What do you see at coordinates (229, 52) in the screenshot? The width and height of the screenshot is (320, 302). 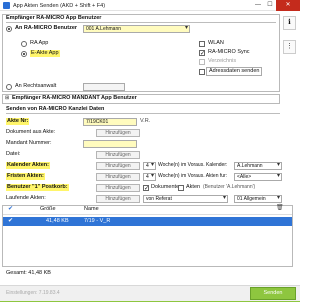 I see `sync-label: RA-MICRO Sync` at bounding box center [229, 52].